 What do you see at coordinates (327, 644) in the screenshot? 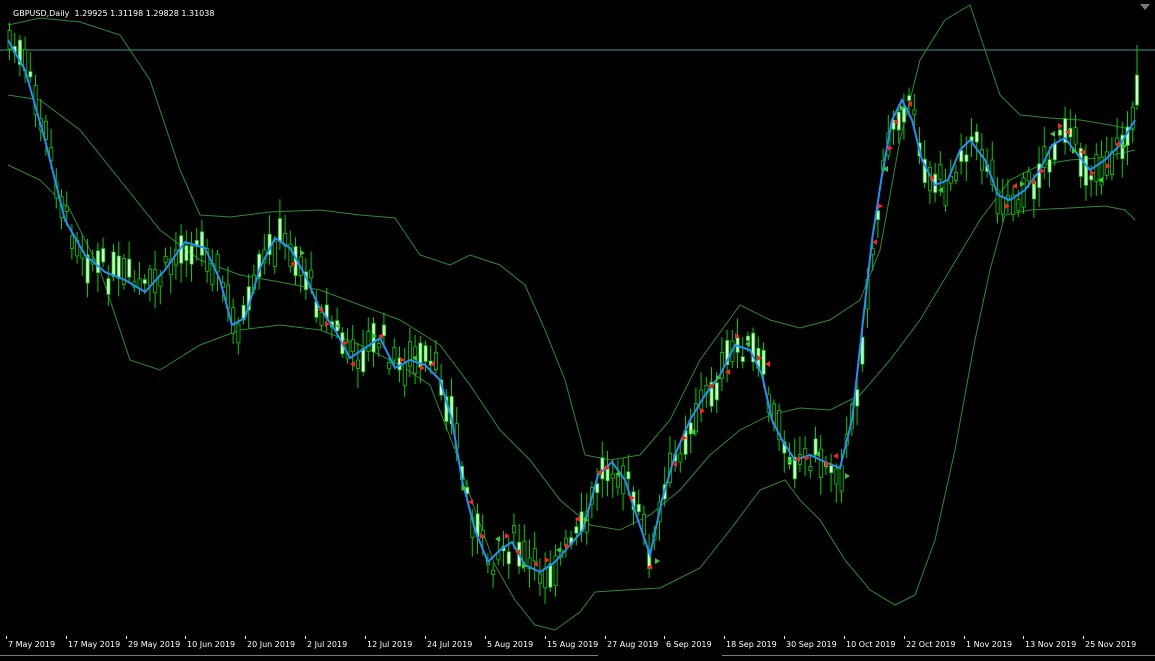
I see `time-axis-label: 2 Jul 2019` at bounding box center [327, 644].